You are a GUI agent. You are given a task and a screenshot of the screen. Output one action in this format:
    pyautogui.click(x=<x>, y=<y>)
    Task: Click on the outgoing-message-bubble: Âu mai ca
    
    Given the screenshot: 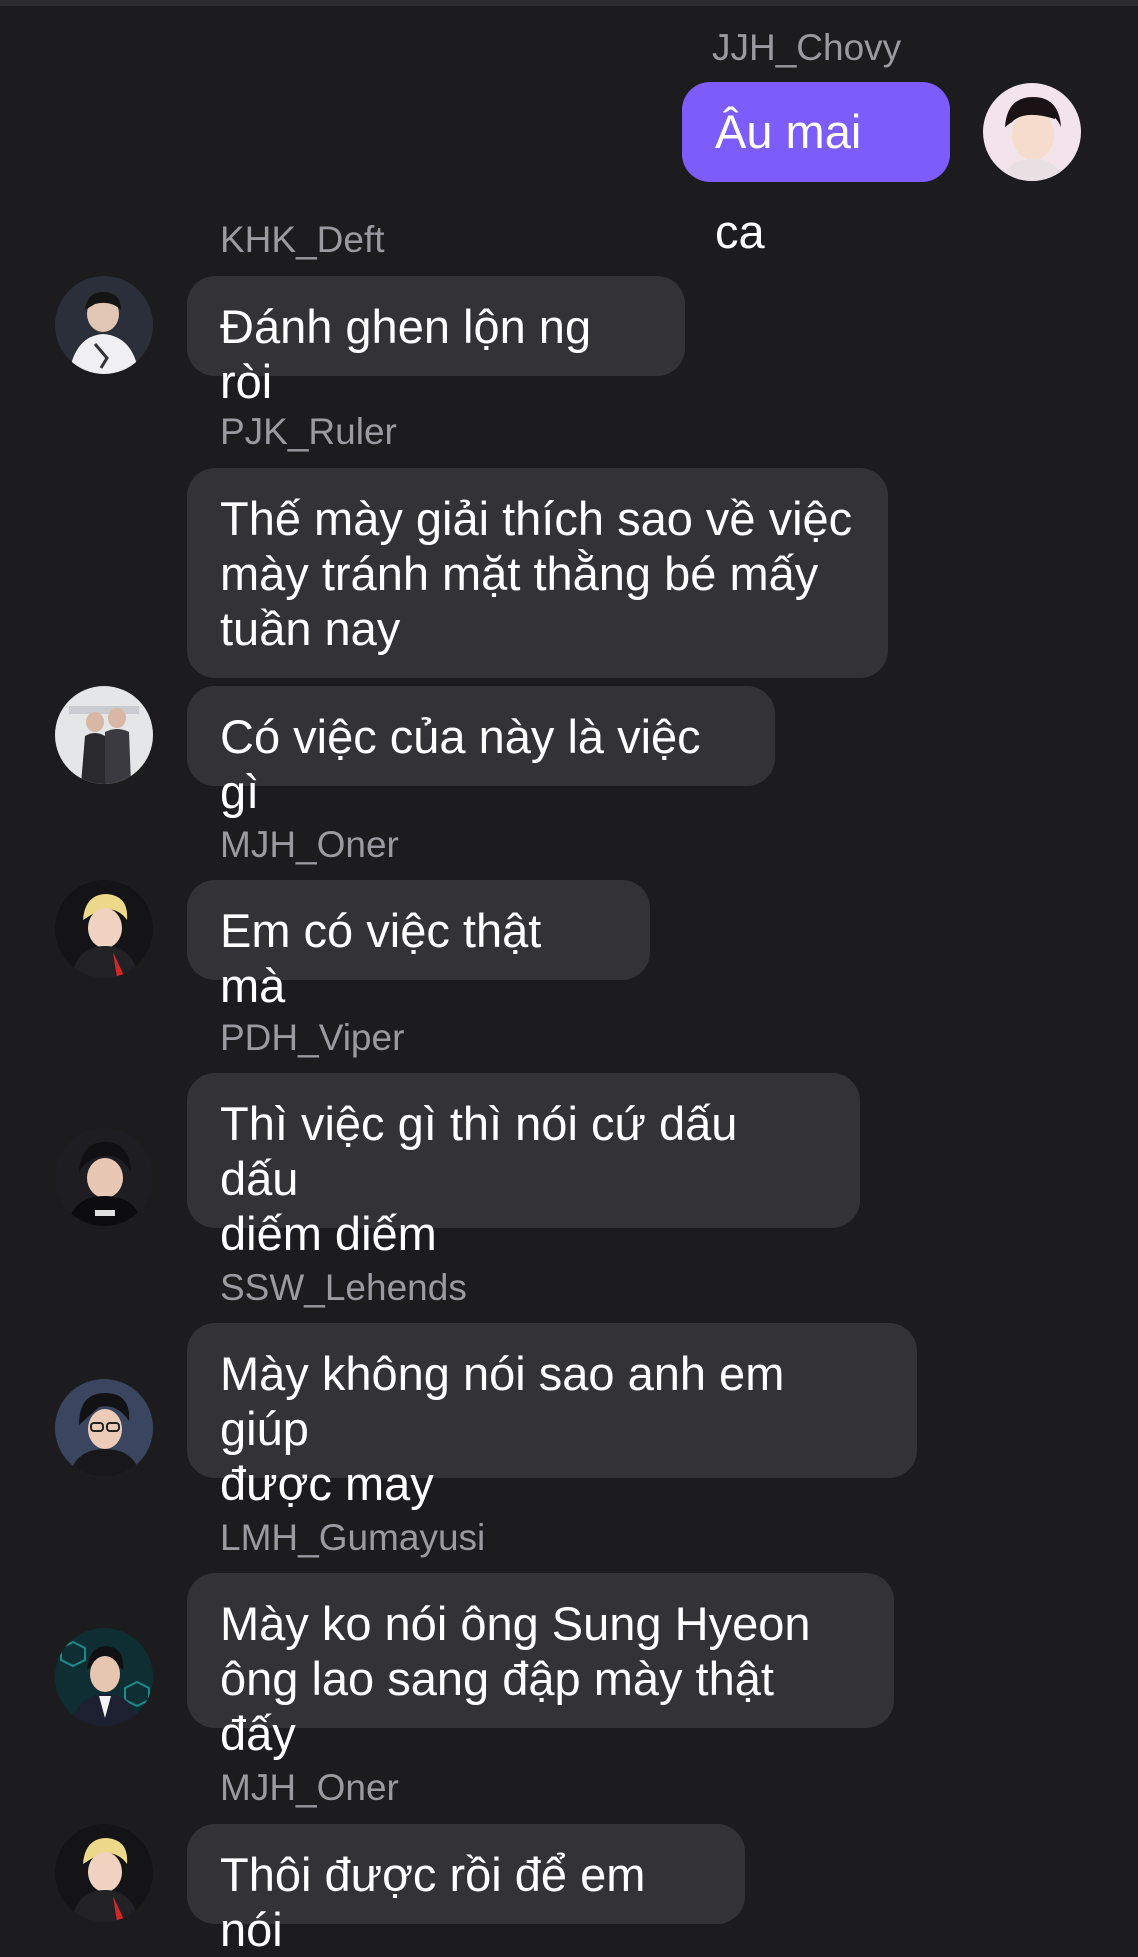 What is the action you would take?
    pyautogui.click(x=816, y=170)
    